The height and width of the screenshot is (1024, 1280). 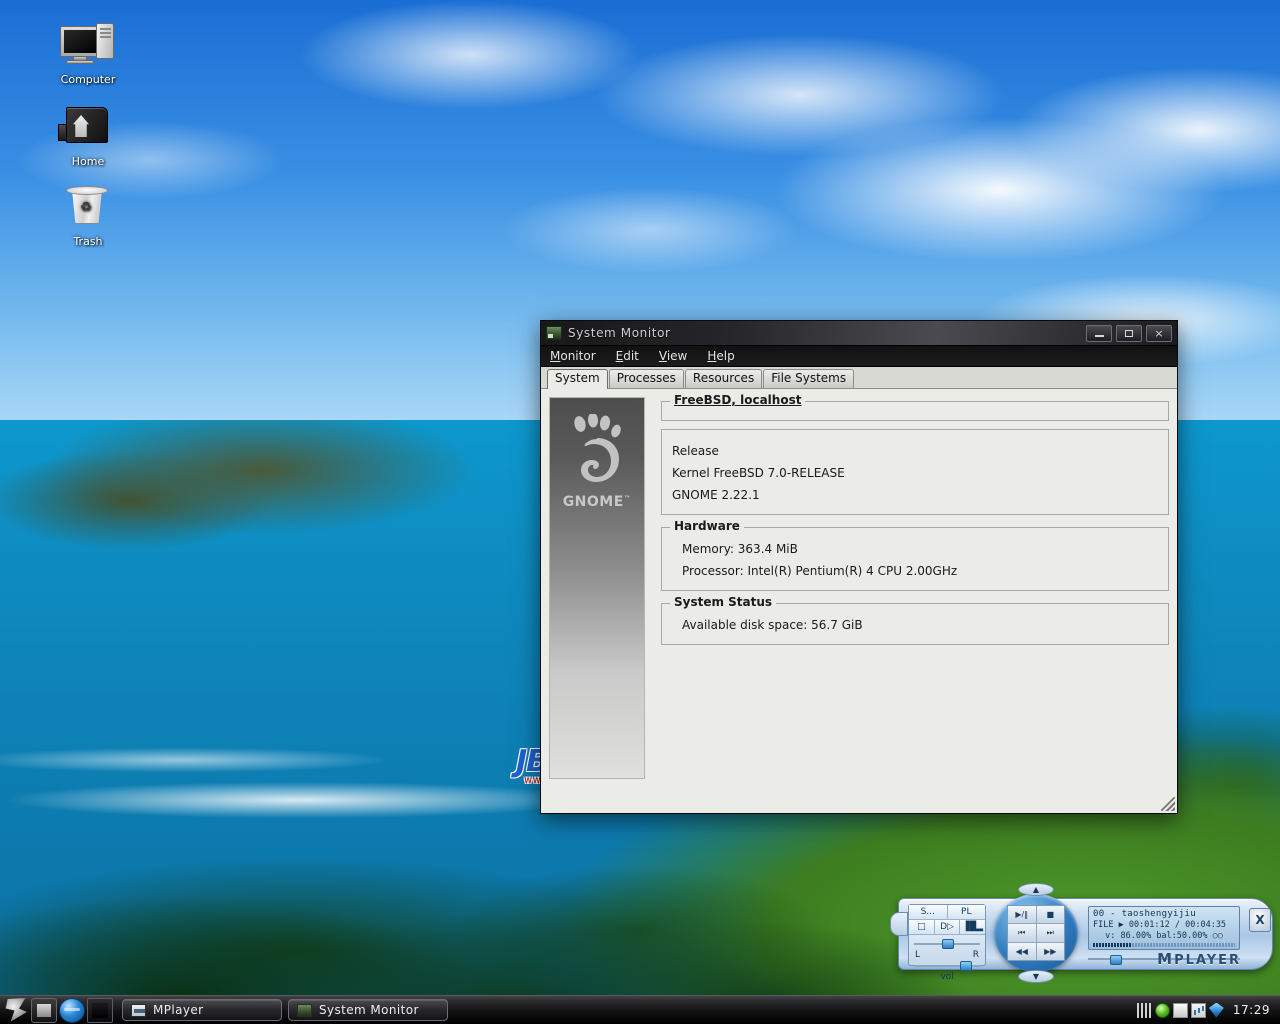 I want to click on terminal-icon, so click(x=100, y=1010).